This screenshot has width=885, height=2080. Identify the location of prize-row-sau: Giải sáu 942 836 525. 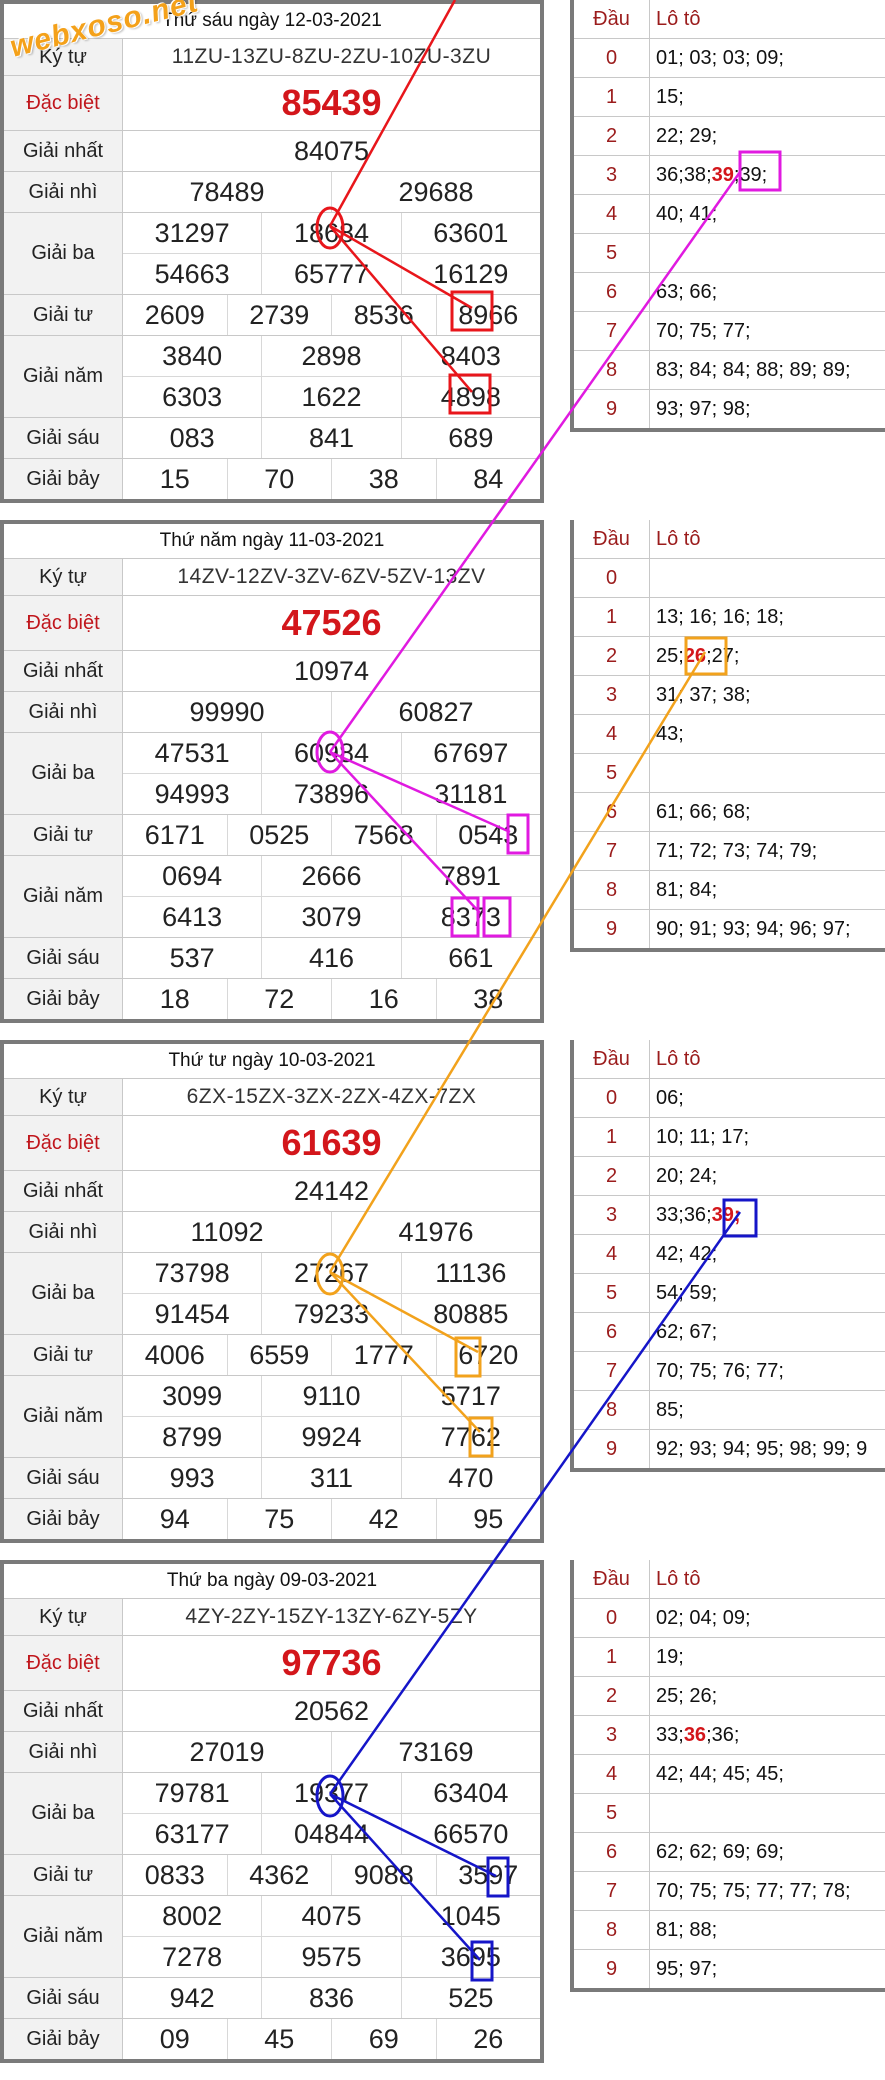
(272, 1998).